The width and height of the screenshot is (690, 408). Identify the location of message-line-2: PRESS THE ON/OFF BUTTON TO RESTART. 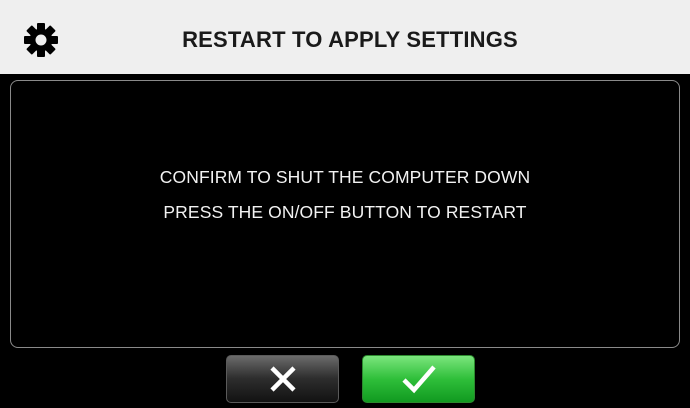
(345, 212).